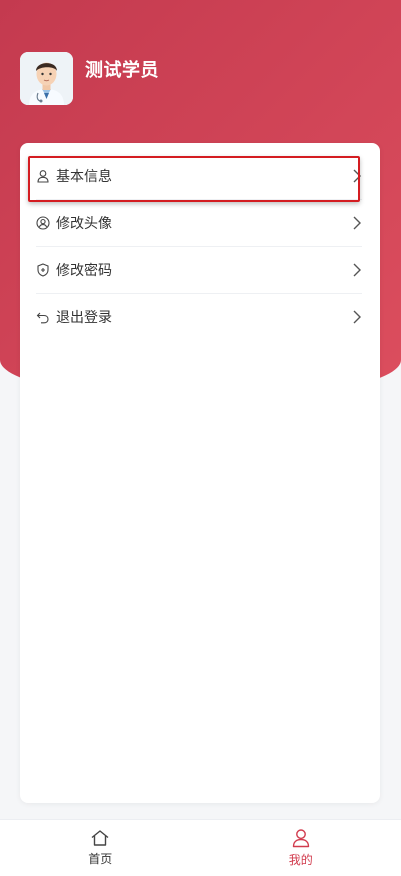  What do you see at coordinates (300, 838) in the screenshot?
I see `profile-icon` at bounding box center [300, 838].